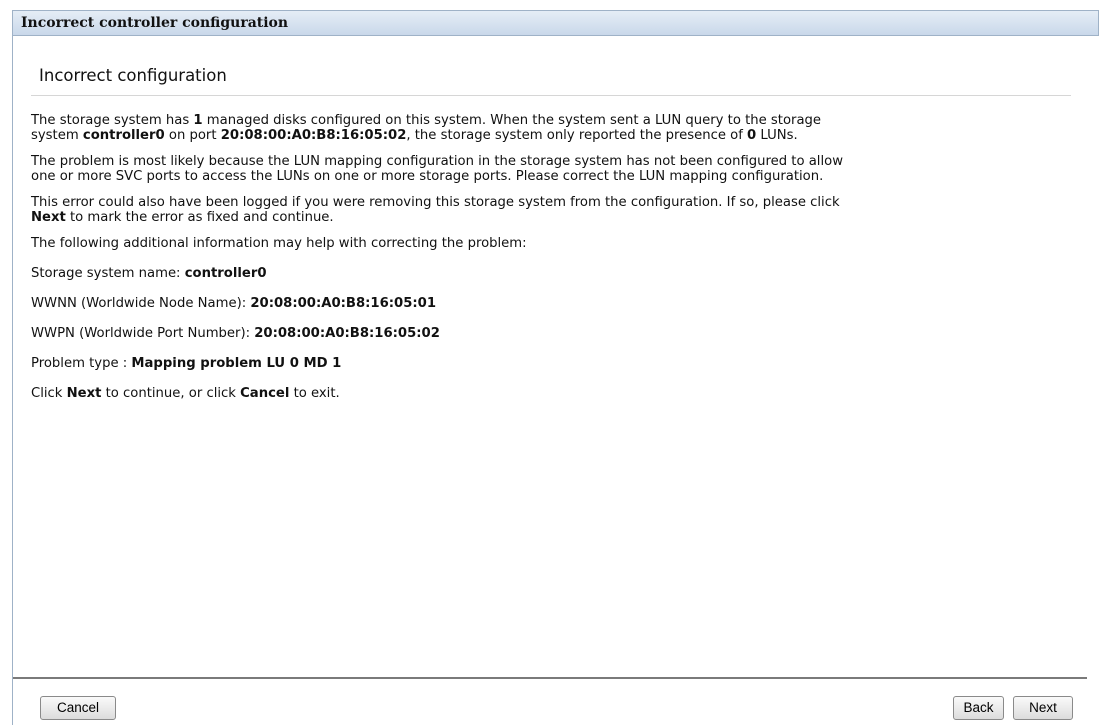  Describe the element at coordinates (199, 217) in the screenshot. I see `text: to mark the error as fixed and continue.` at that location.